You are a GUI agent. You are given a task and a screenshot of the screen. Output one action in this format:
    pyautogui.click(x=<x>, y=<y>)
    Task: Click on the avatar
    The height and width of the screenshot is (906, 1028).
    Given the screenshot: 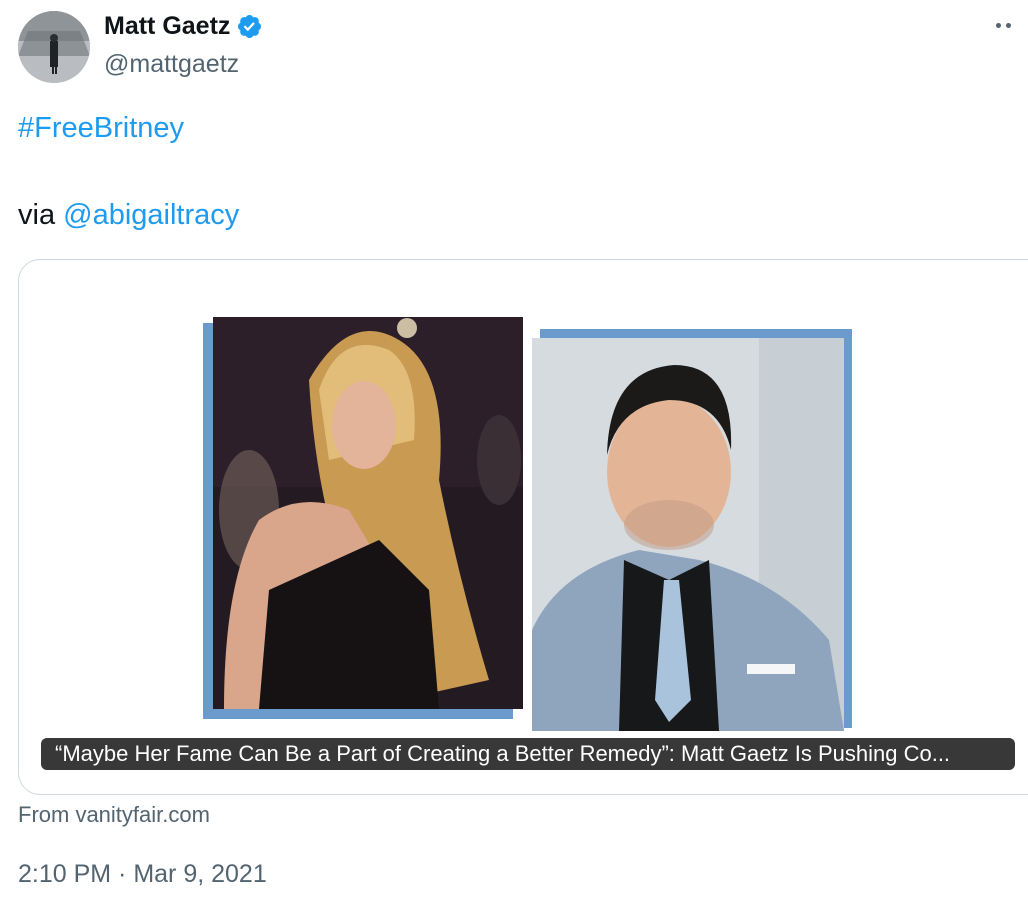 What is the action you would take?
    pyautogui.click(x=54, y=47)
    